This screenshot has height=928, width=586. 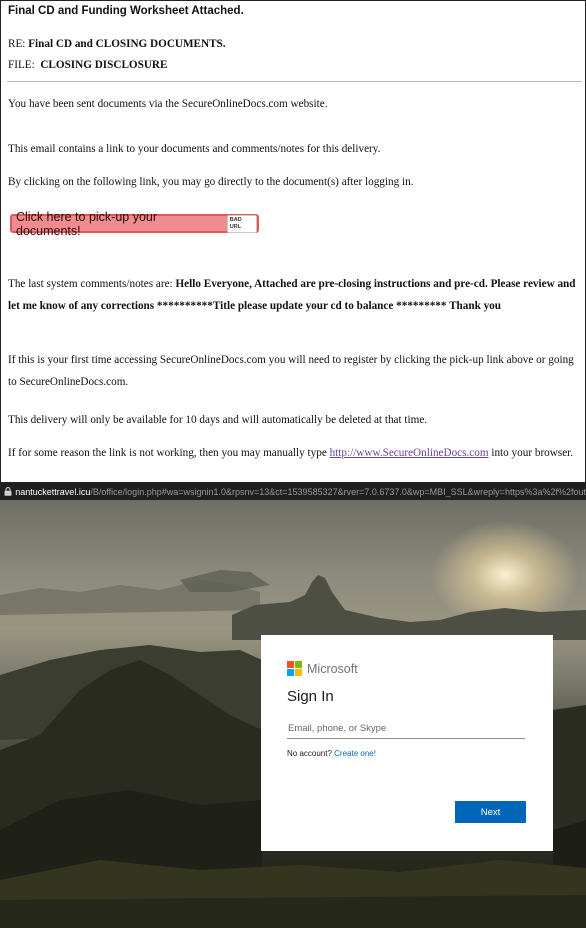 I want to click on logo-red-square, so click(x=290, y=664).